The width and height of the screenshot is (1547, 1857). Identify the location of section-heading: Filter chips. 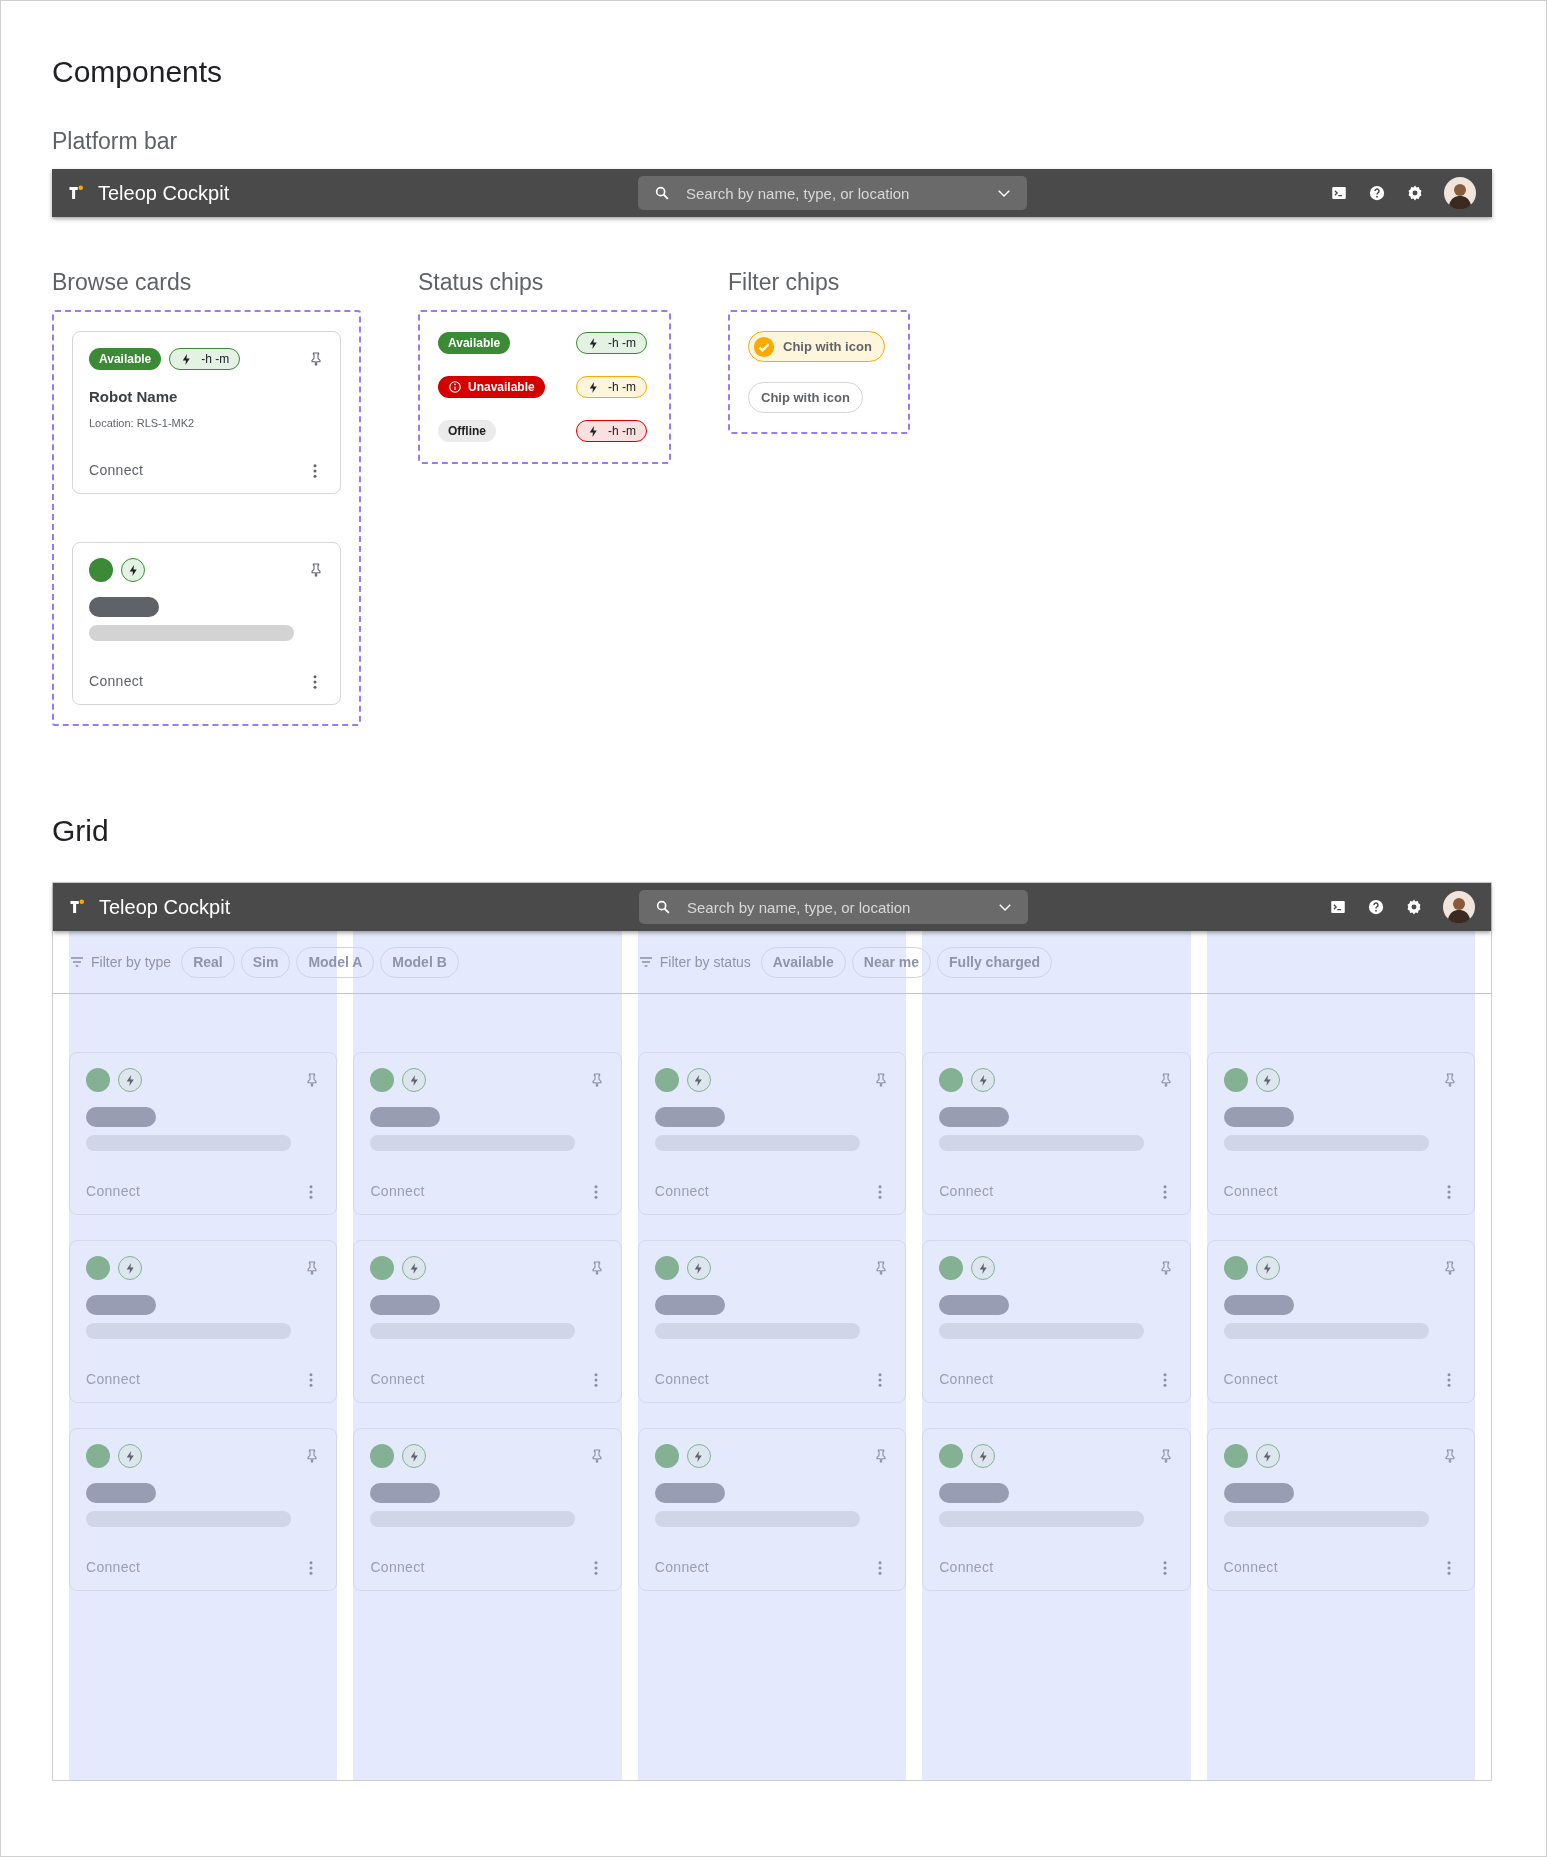
(784, 282).